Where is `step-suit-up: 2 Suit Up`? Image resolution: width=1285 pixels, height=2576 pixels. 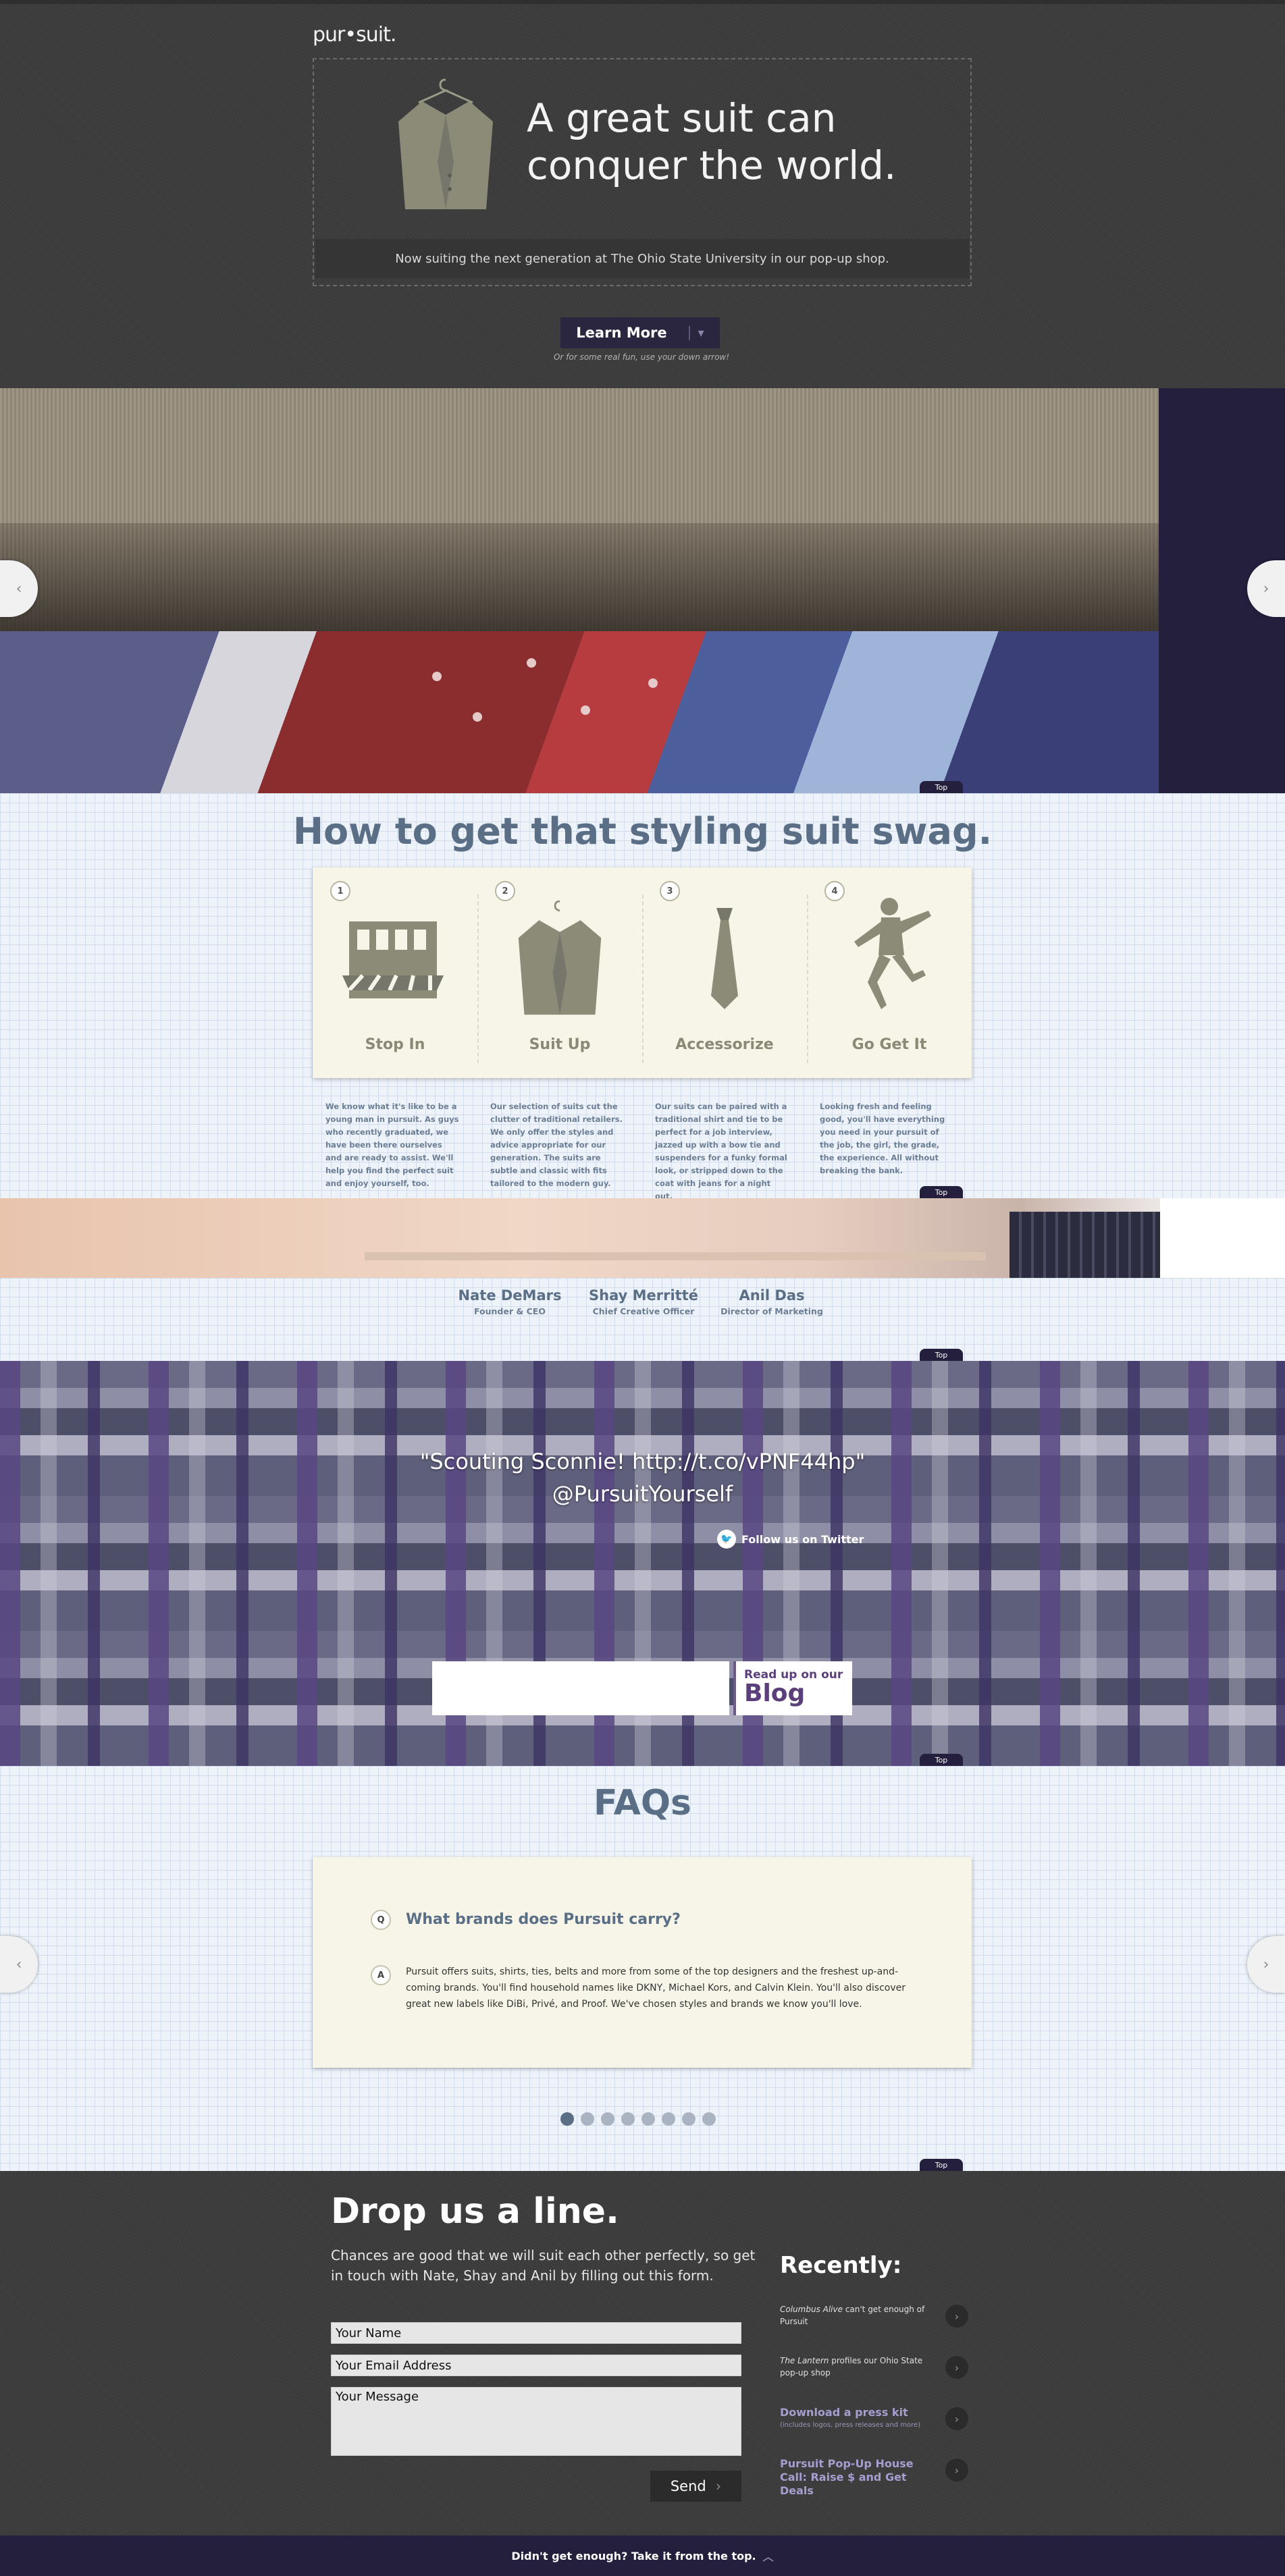 step-suit-up: 2 Suit Up is located at coordinates (559, 972).